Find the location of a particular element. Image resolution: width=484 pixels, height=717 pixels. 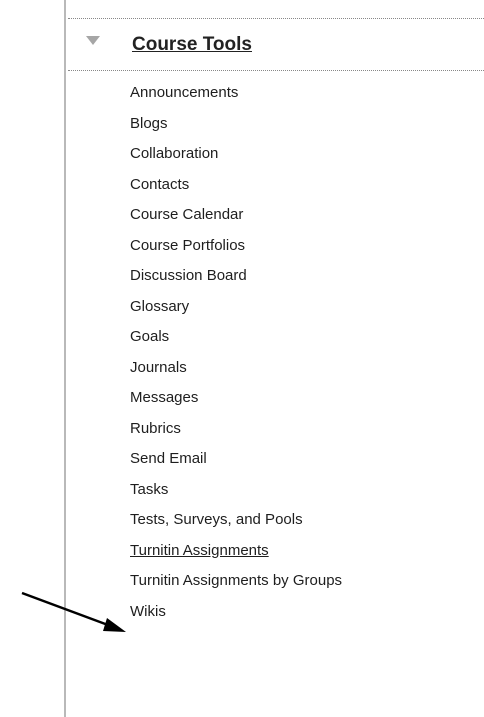

tool-item-blogs: Blogs is located at coordinates (236, 124).